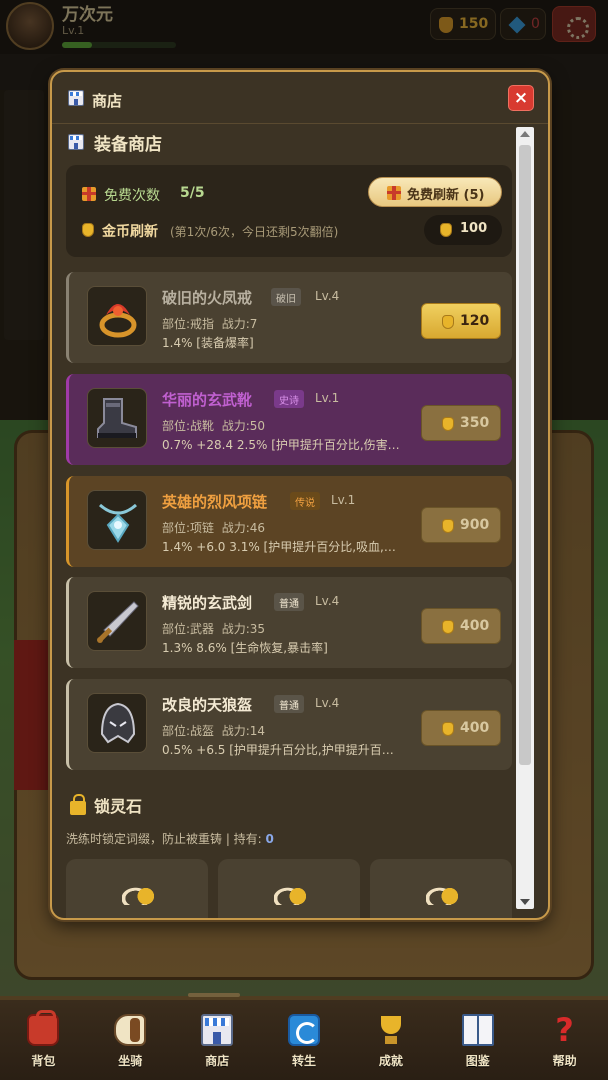 The image size is (608, 1080). I want to click on scrollbar, so click(525, 518).